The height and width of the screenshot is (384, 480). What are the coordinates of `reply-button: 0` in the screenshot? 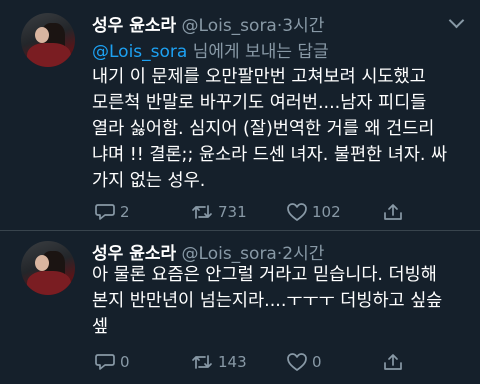 It's located at (112, 362).